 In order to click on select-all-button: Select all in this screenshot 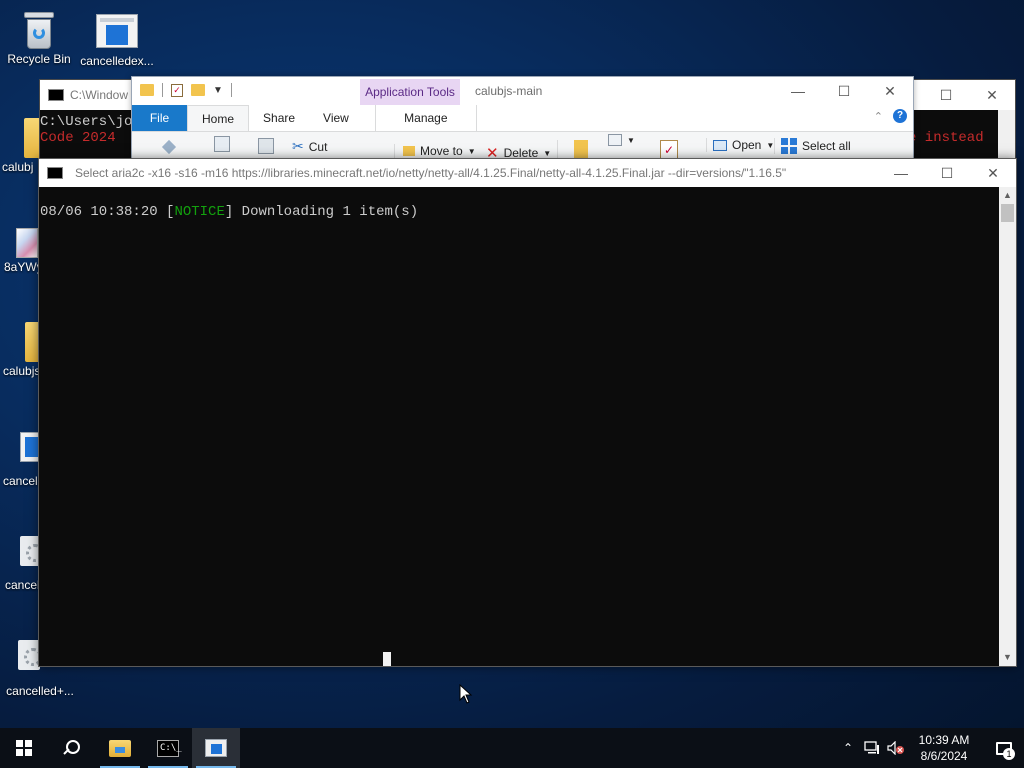, I will do `click(812, 146)`.